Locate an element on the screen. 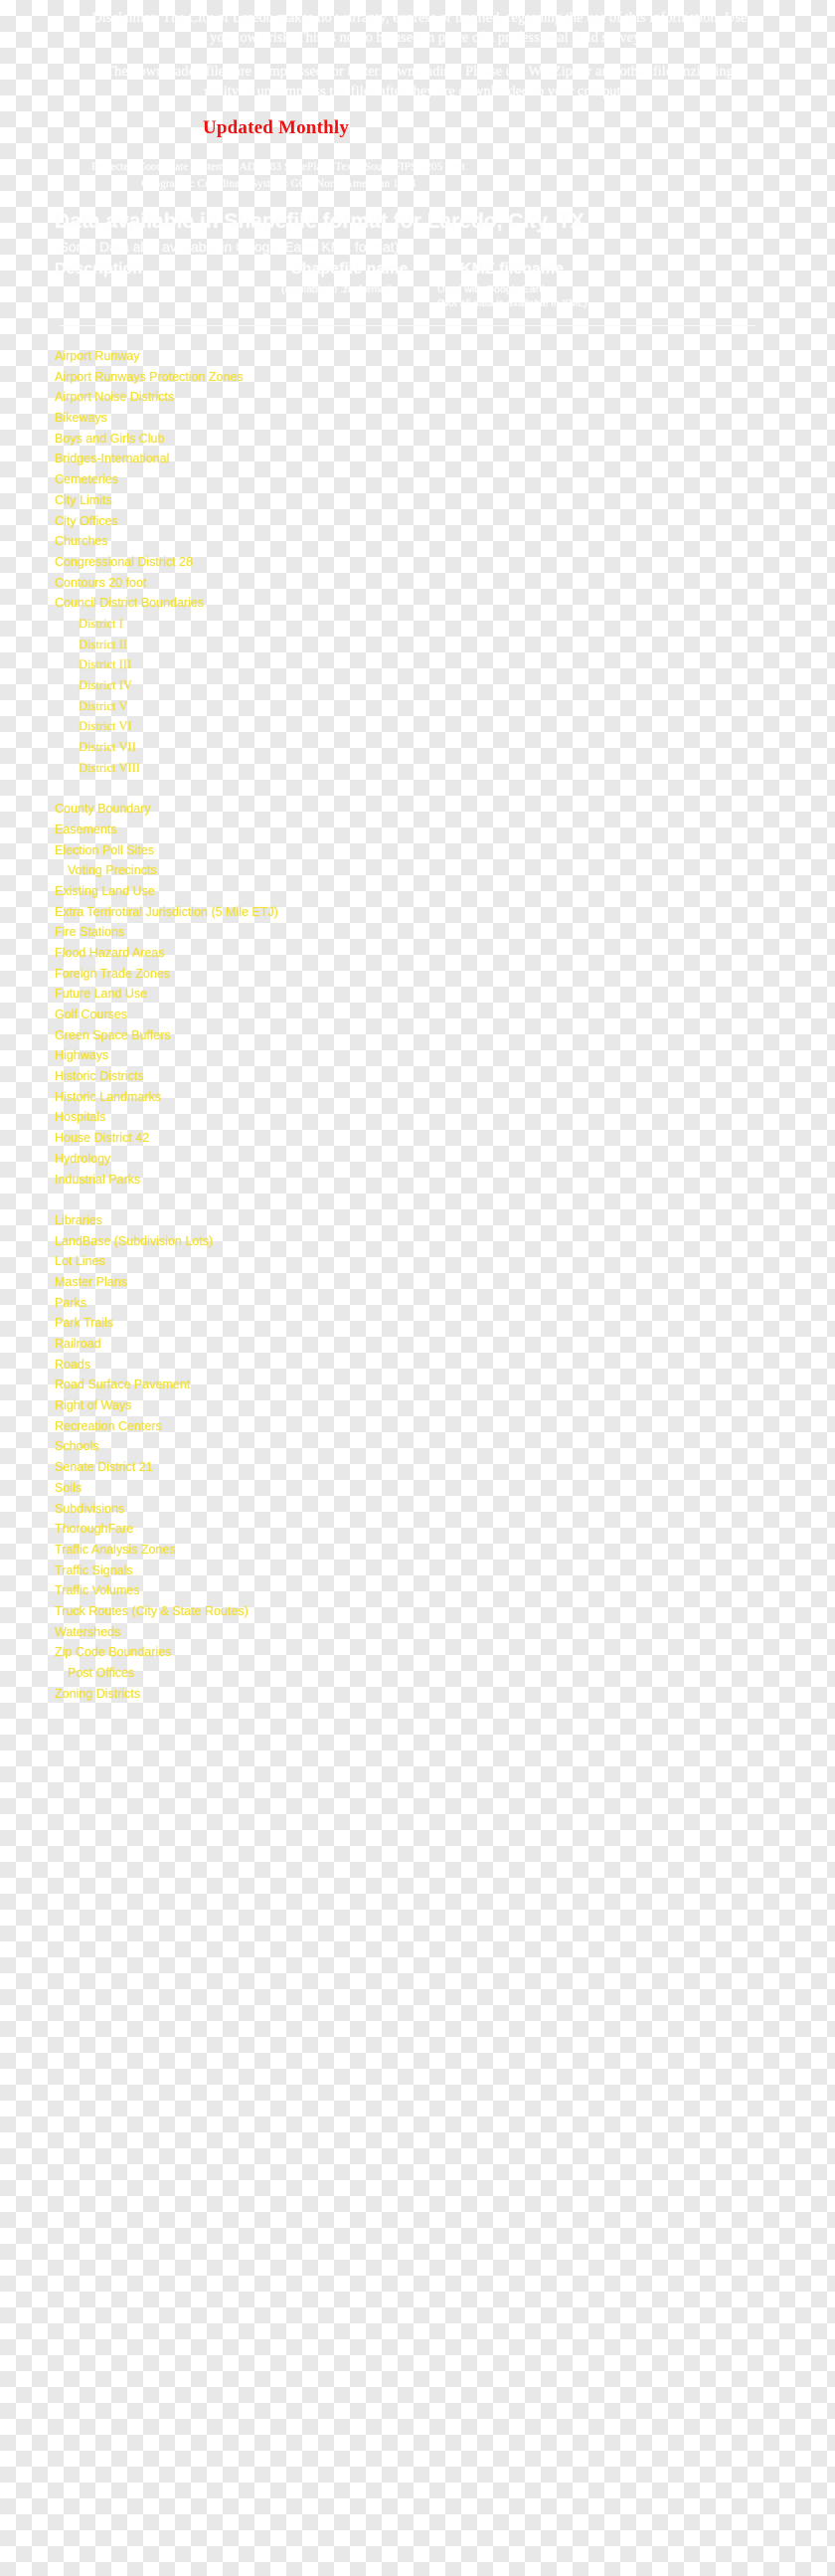 The width and height of the screenshot is (835, 2576). list-item: Congressional District 28 is located at coordinates (417, 562).